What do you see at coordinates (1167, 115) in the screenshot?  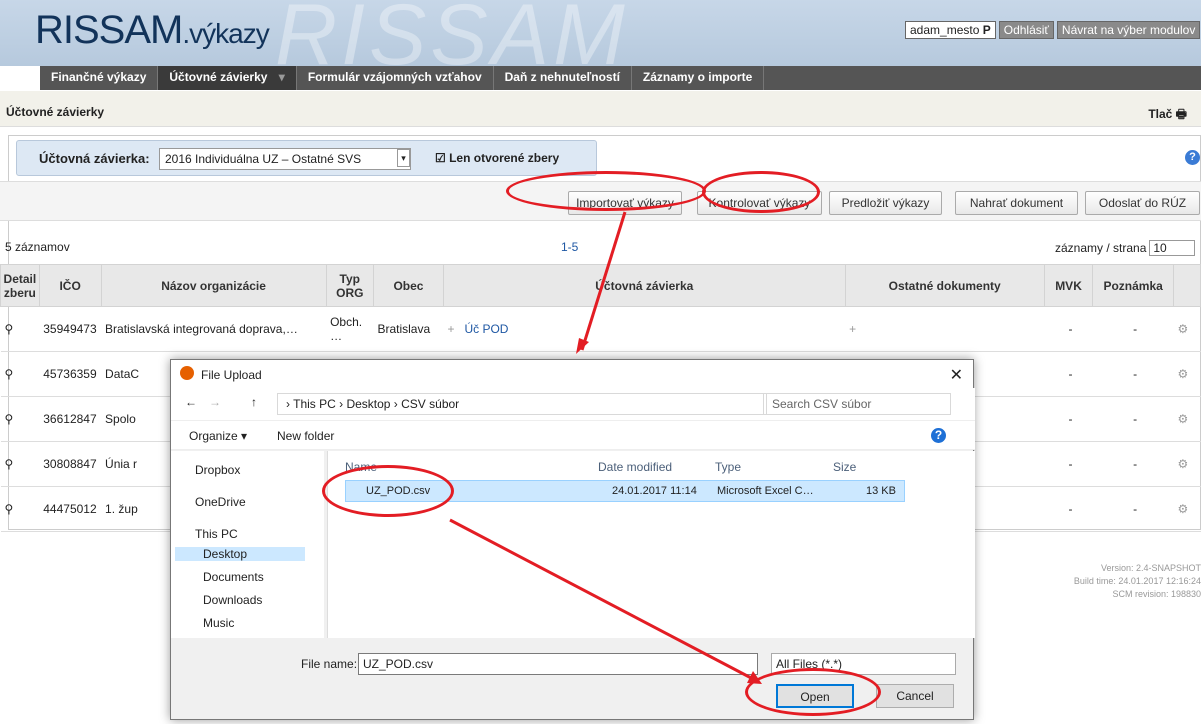 I see `print-button: Tlač 🖶` at bounding box center [1167, 115].